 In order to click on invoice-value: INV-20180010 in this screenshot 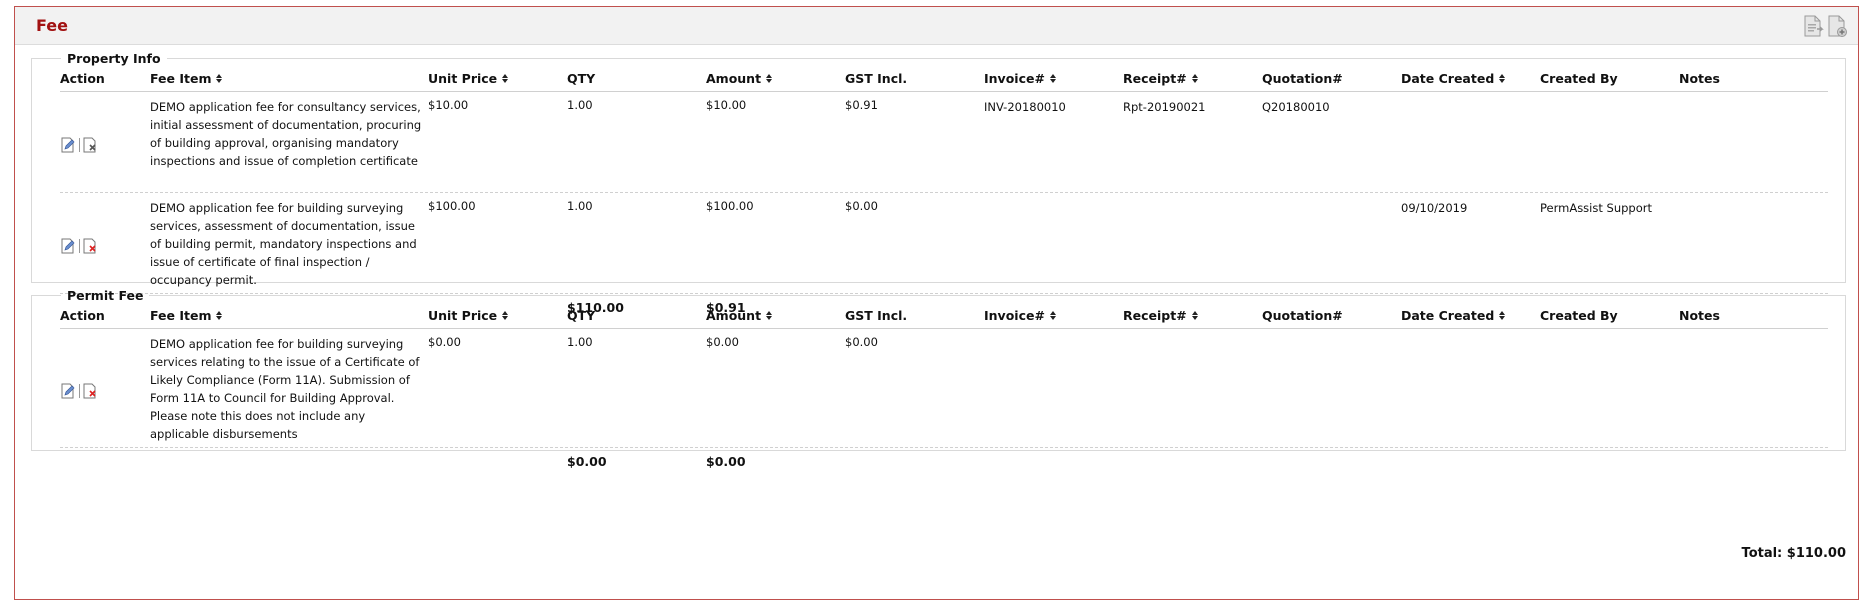, I will do `click(1025, 107)`.